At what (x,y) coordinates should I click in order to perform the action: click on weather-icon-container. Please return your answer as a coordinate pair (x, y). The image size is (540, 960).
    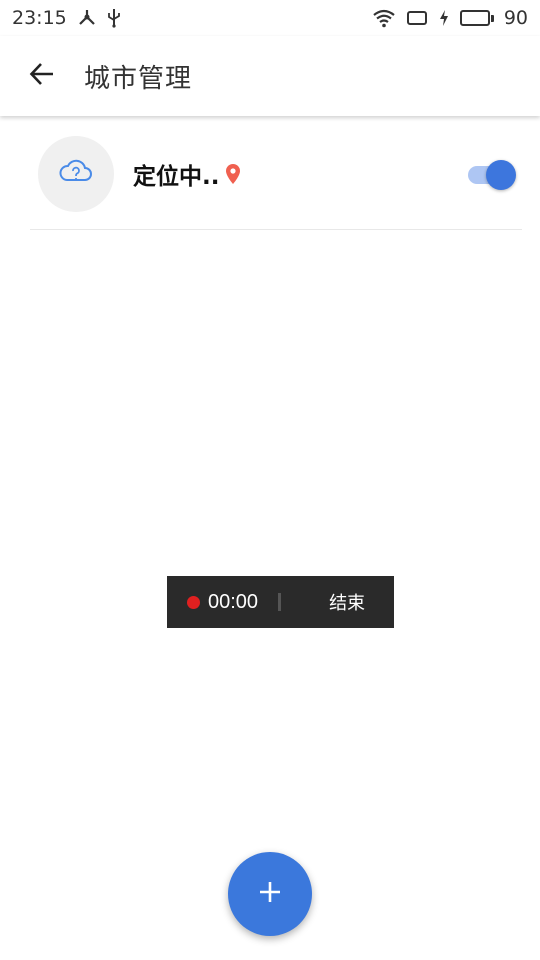
    Looking at the image, I should click on (76, 173).